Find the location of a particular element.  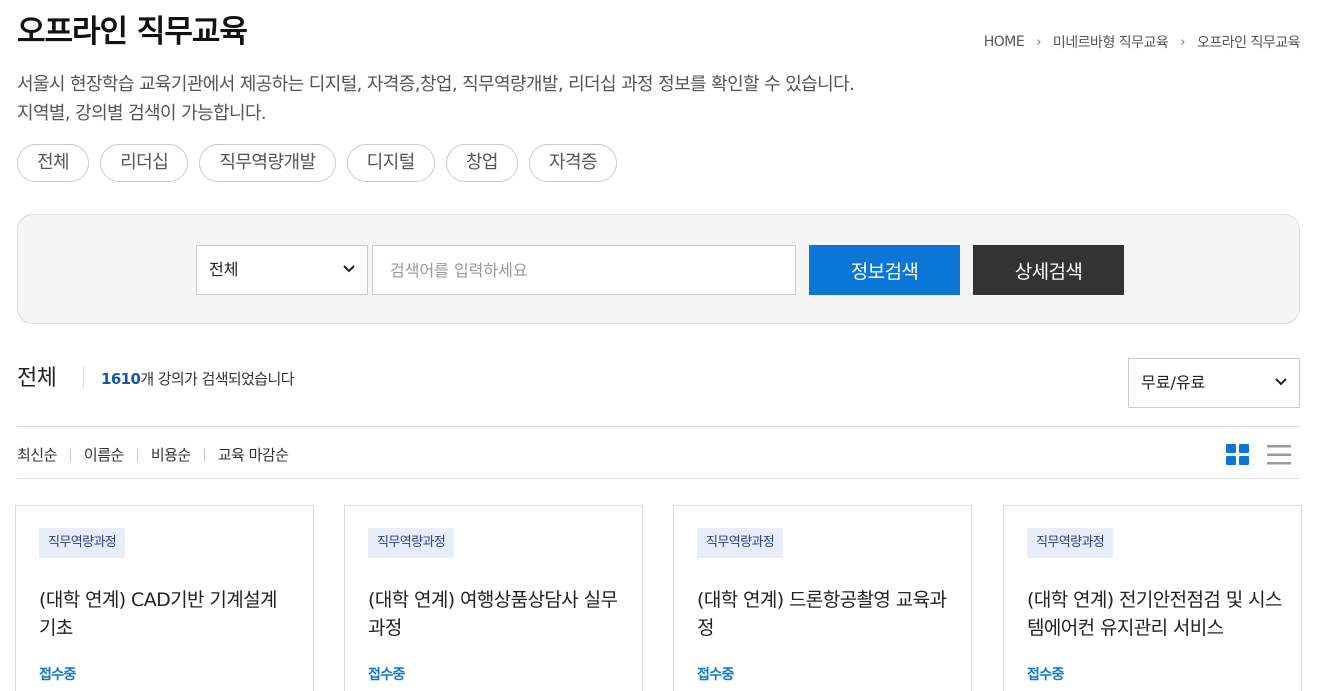

course-card: 직무역량과정 (대학 연계) 드론항공촬영 교육과정 접수중 is located at coordinates (822, 598).